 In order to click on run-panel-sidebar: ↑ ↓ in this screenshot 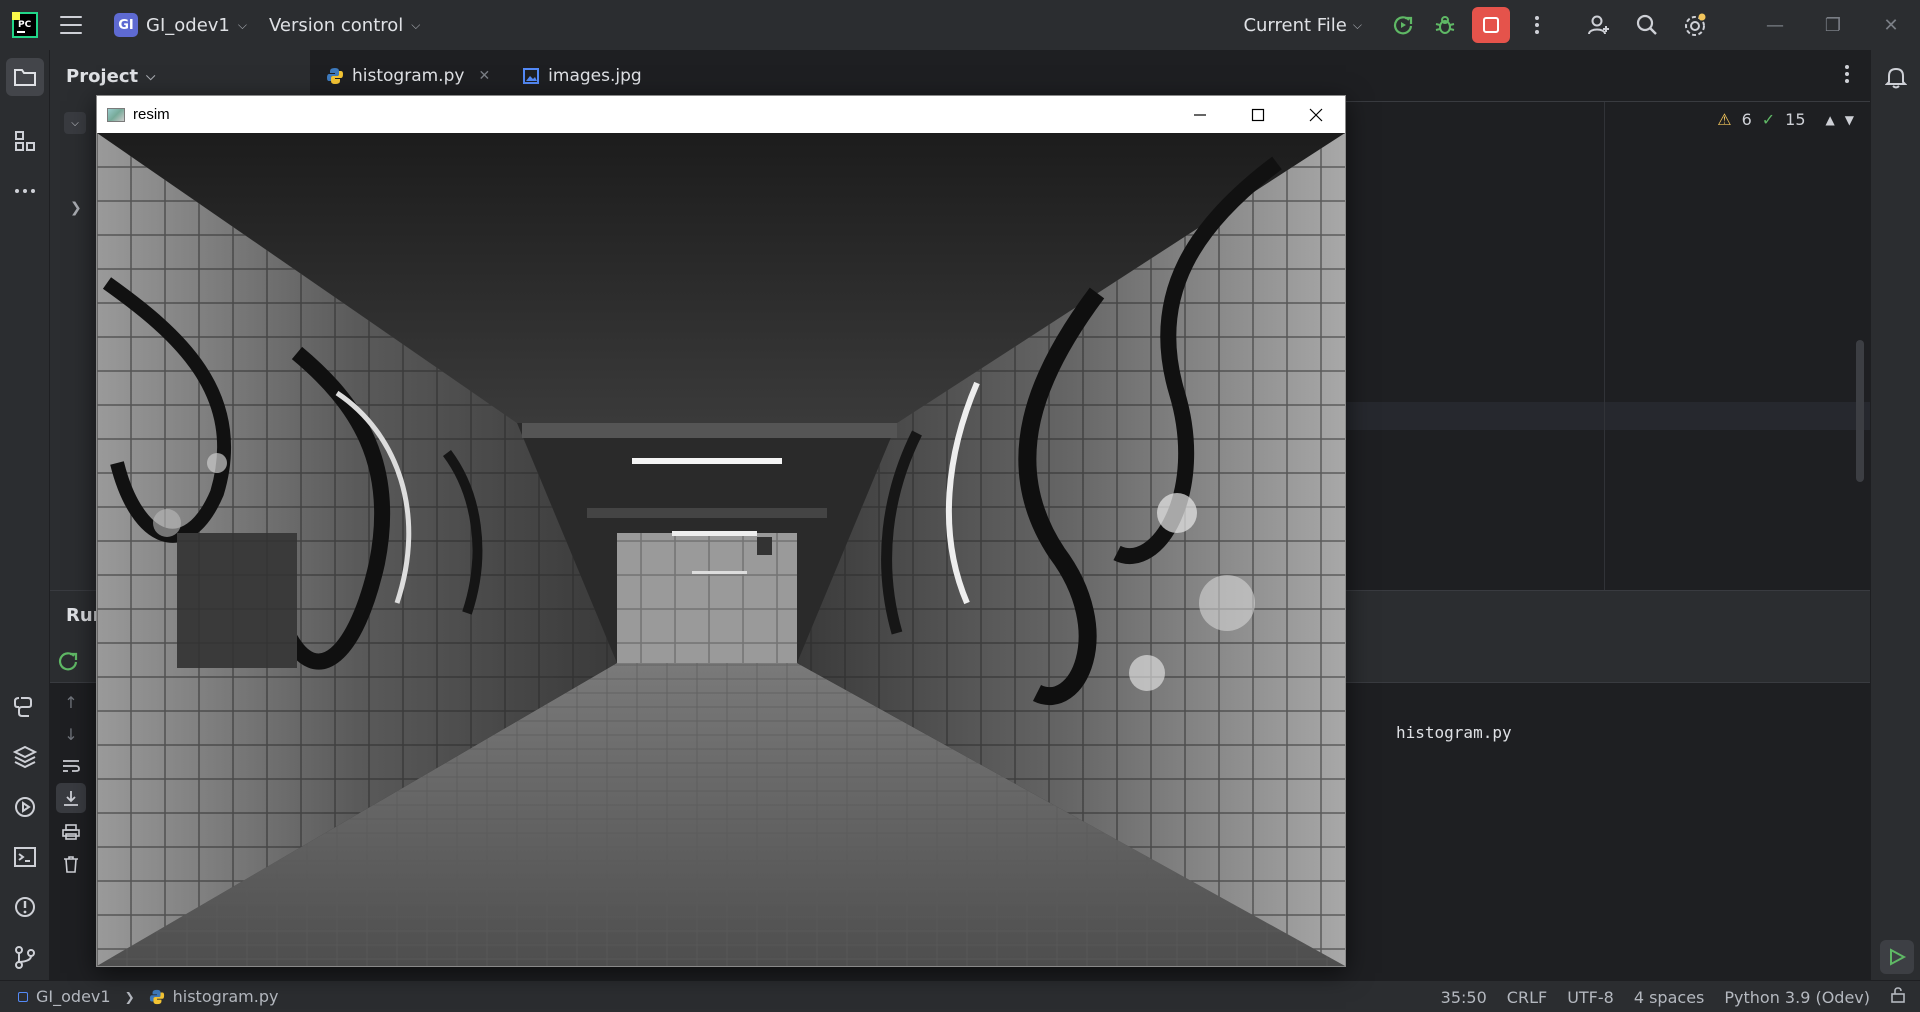, I will do `click(71, 832)`.